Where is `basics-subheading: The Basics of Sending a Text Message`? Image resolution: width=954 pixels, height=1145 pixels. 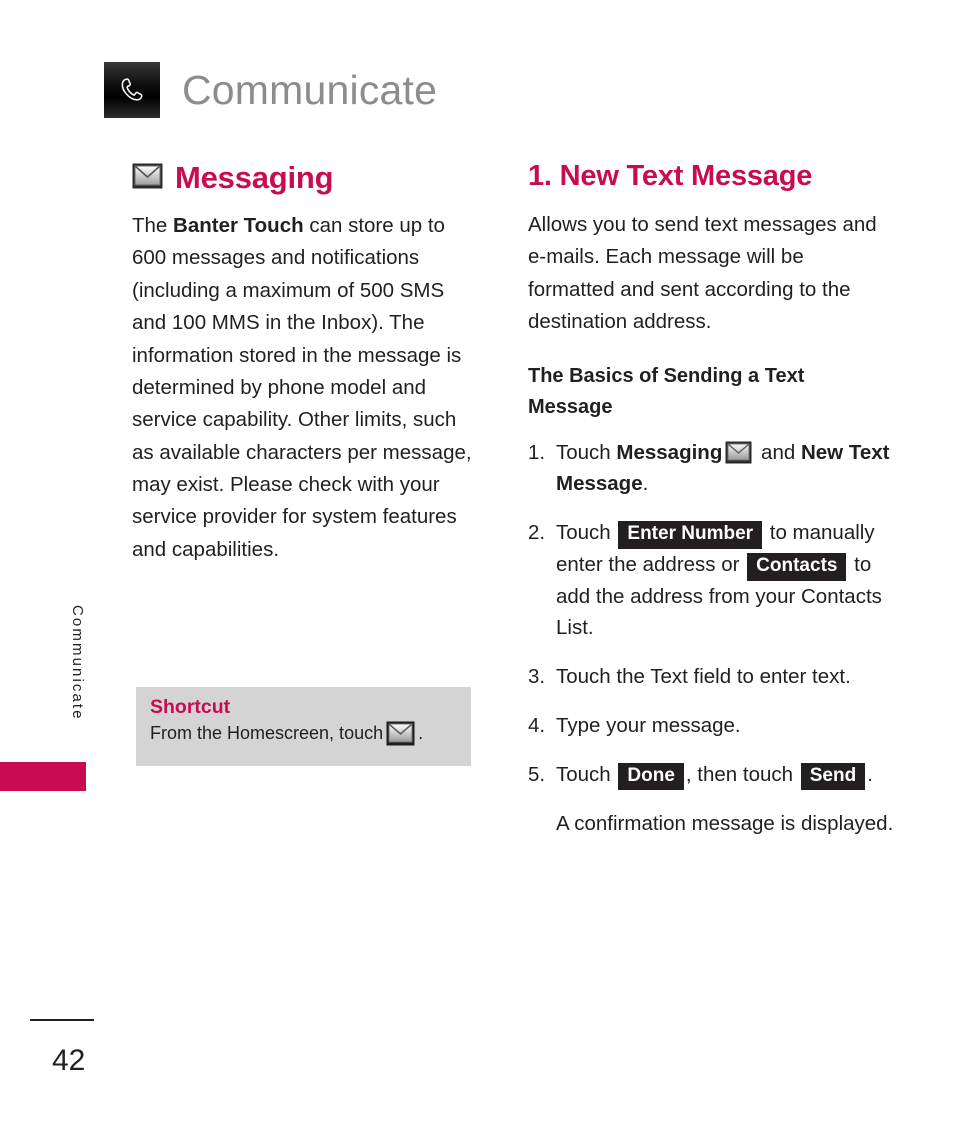 basics-subheading: The Basics of Sending a Text Message is located at coordinates (666, 391).